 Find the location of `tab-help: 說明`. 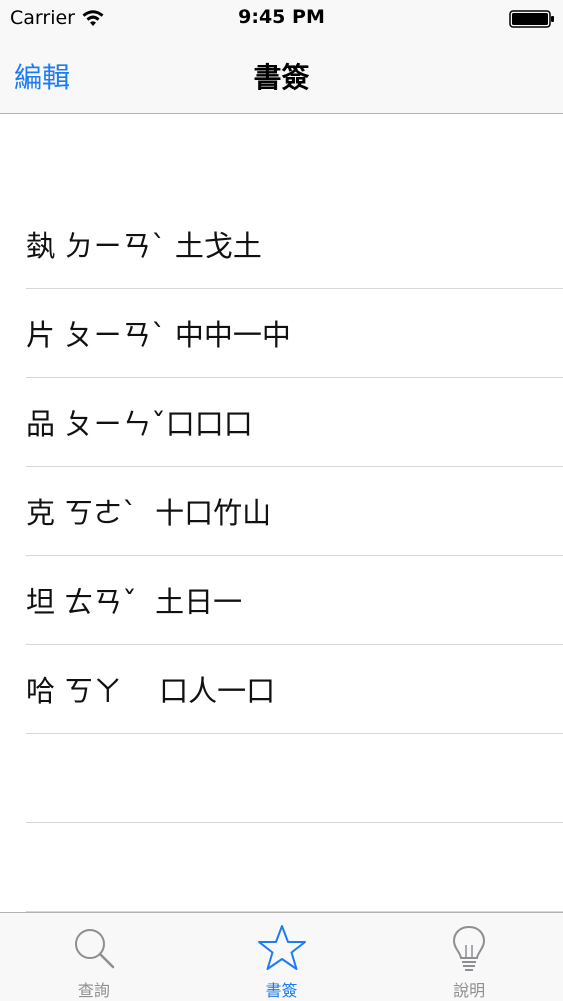

tab-help: 說明 is located at coordinates (469, 957).